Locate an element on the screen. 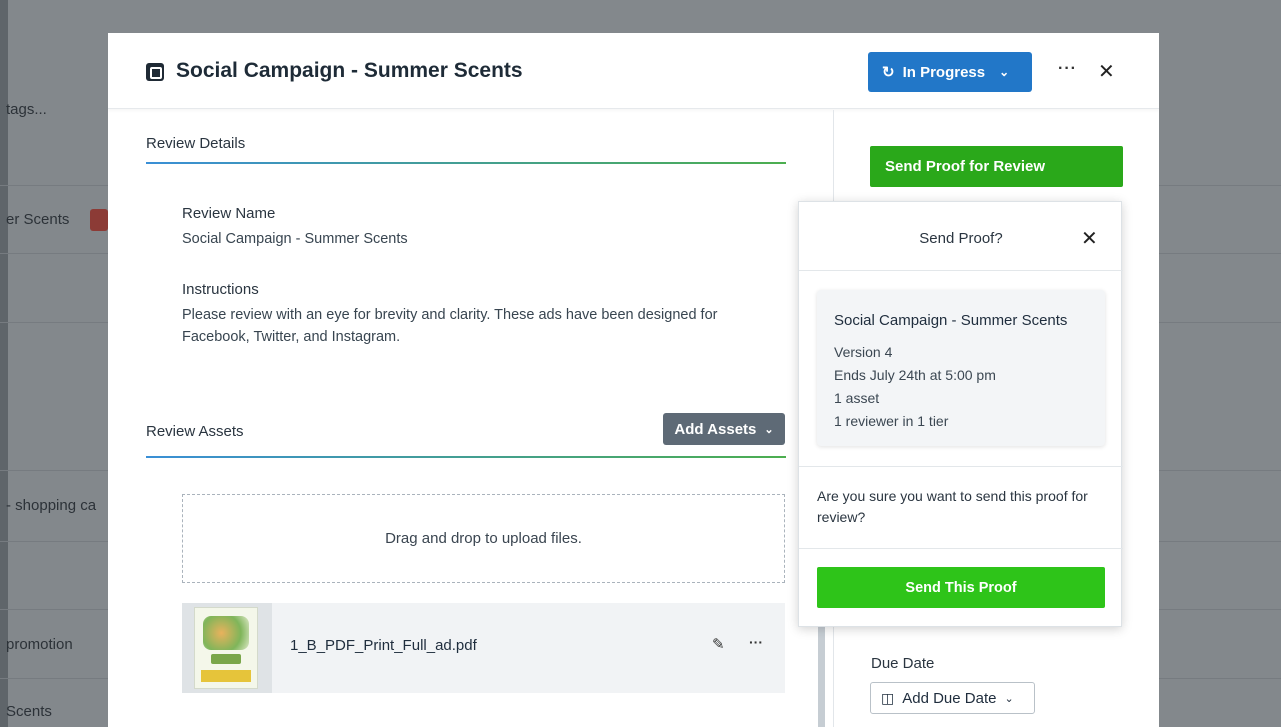 The image size is (1281, 727). review-name-label: Review Name is located at coordinates (229, 213).